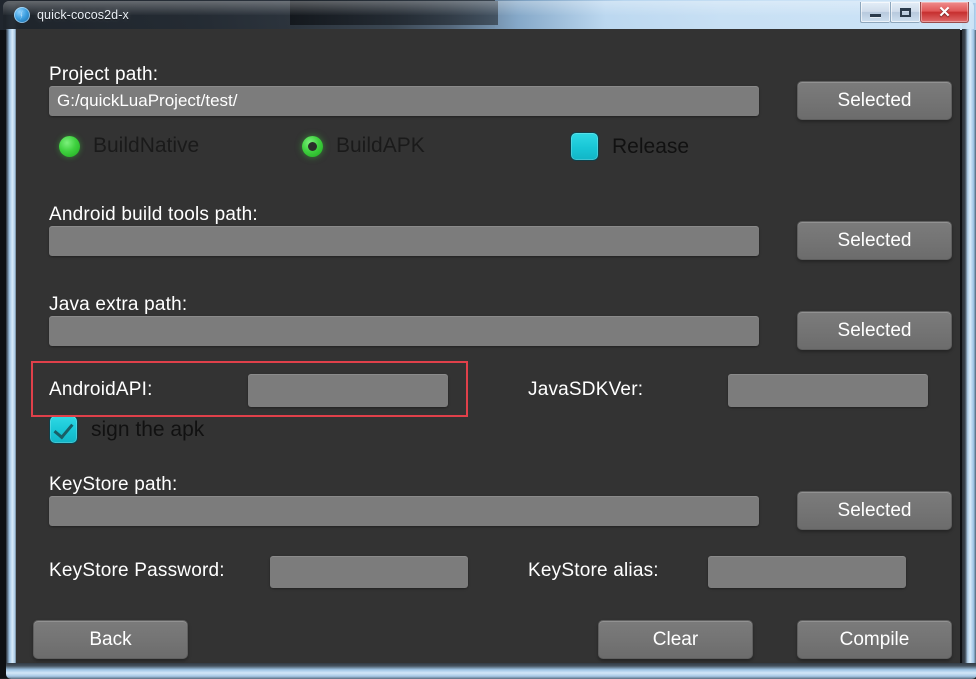 The height and width of the screenshot is (679, 976). What do you see at coordinates (22, 15) in the screenshot?
I see `app-logo-icon` at bounding box center [22, 15].